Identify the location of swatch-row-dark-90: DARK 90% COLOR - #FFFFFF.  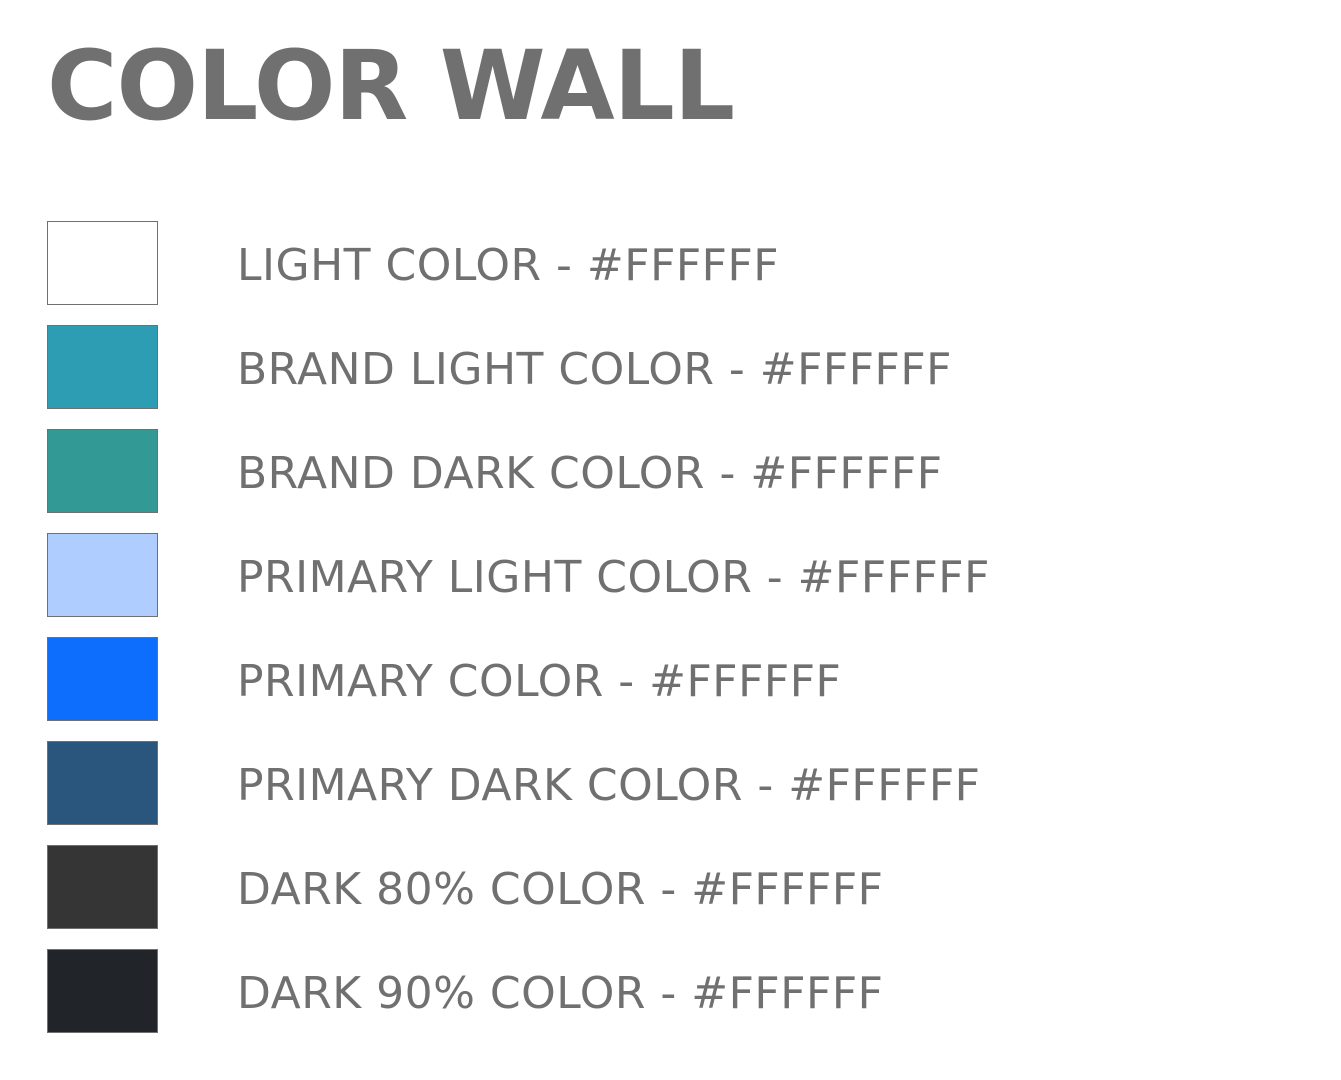
(518, 991).